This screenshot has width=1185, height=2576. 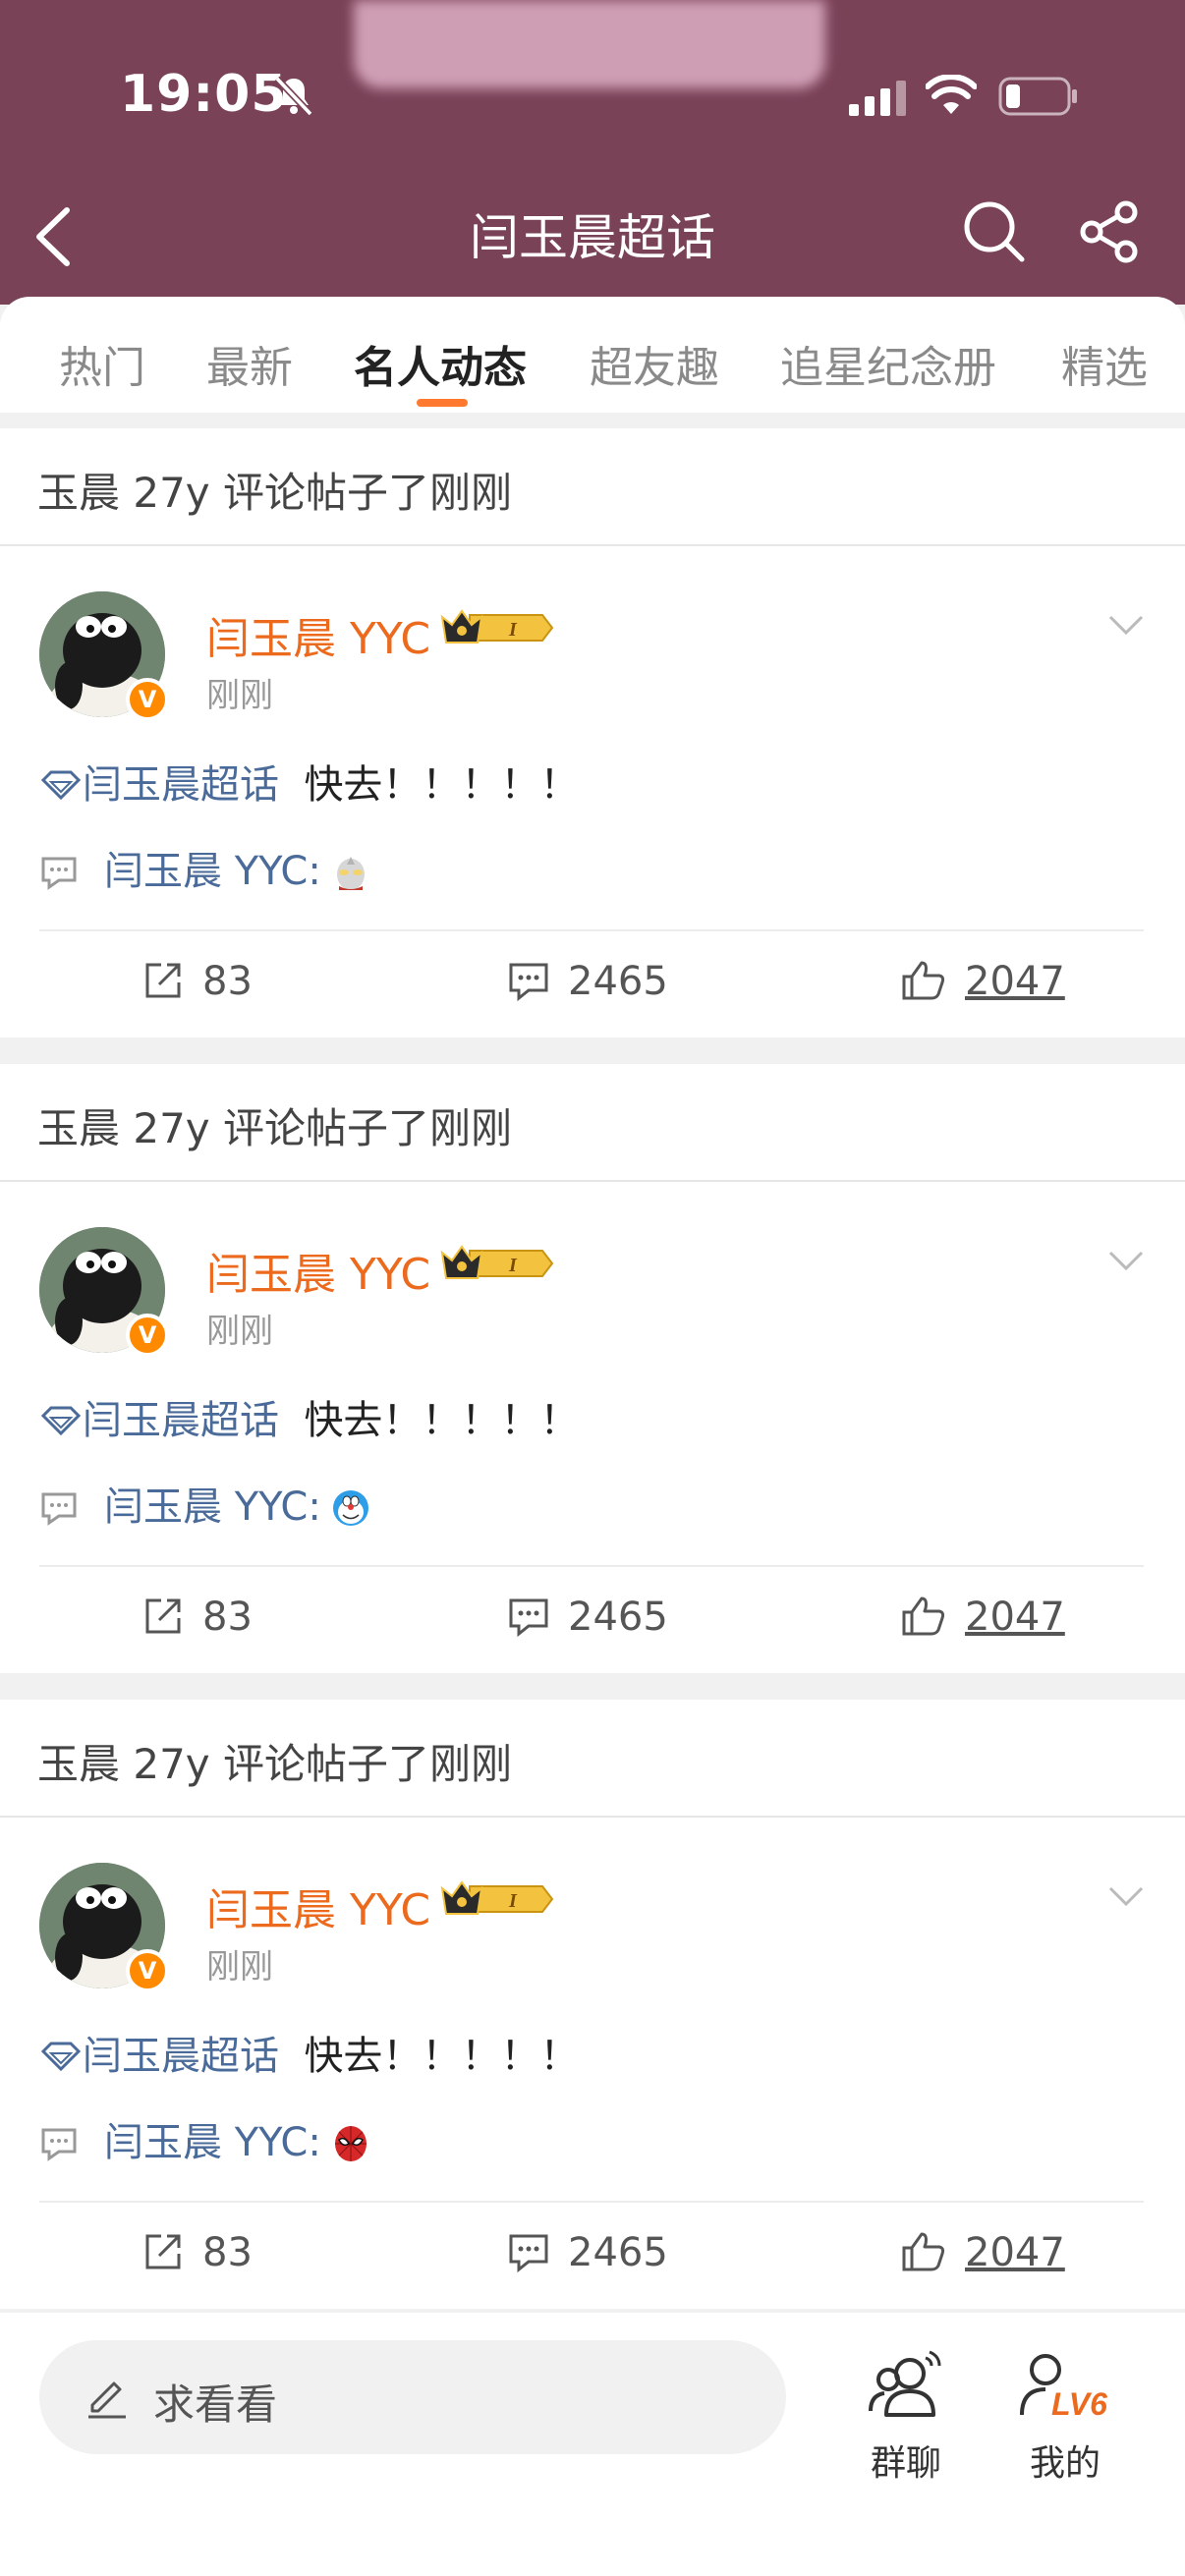 I want to click on pencil-icon, so click(x=107, y=2400).